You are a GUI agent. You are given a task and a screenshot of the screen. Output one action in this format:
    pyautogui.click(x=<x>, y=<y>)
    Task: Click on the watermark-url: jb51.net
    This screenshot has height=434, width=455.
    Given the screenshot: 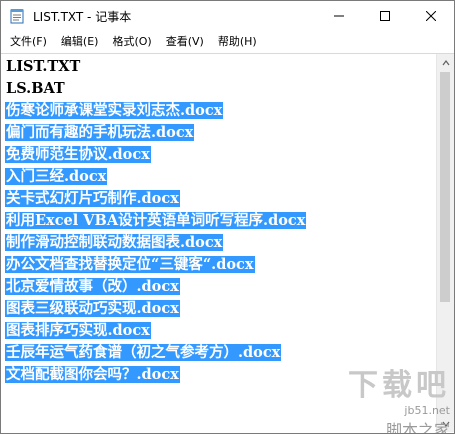 What is the action you would take?
    pyautogui.click(x=427, y=410)
    